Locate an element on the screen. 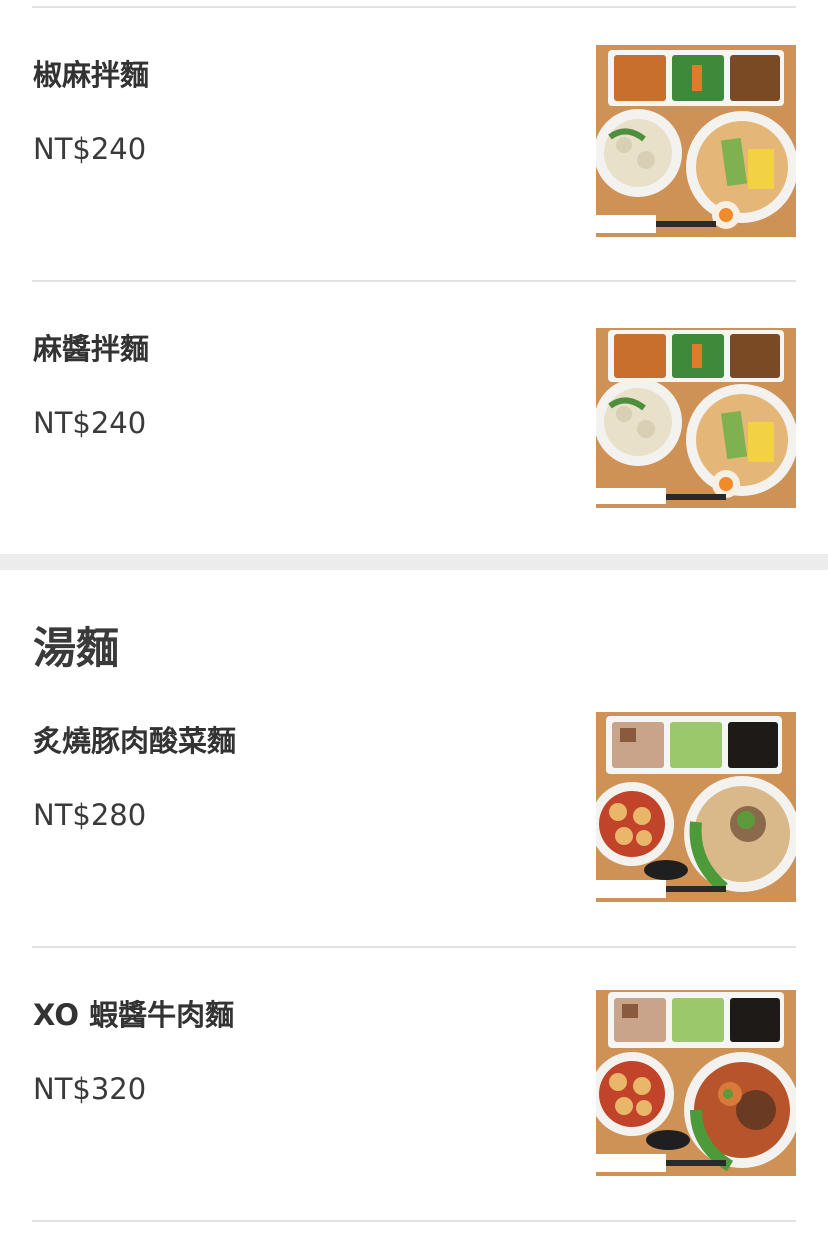 This screenshot has width=828, height=1247. item-price: NT$320 is located at coordinates (90, 1089).